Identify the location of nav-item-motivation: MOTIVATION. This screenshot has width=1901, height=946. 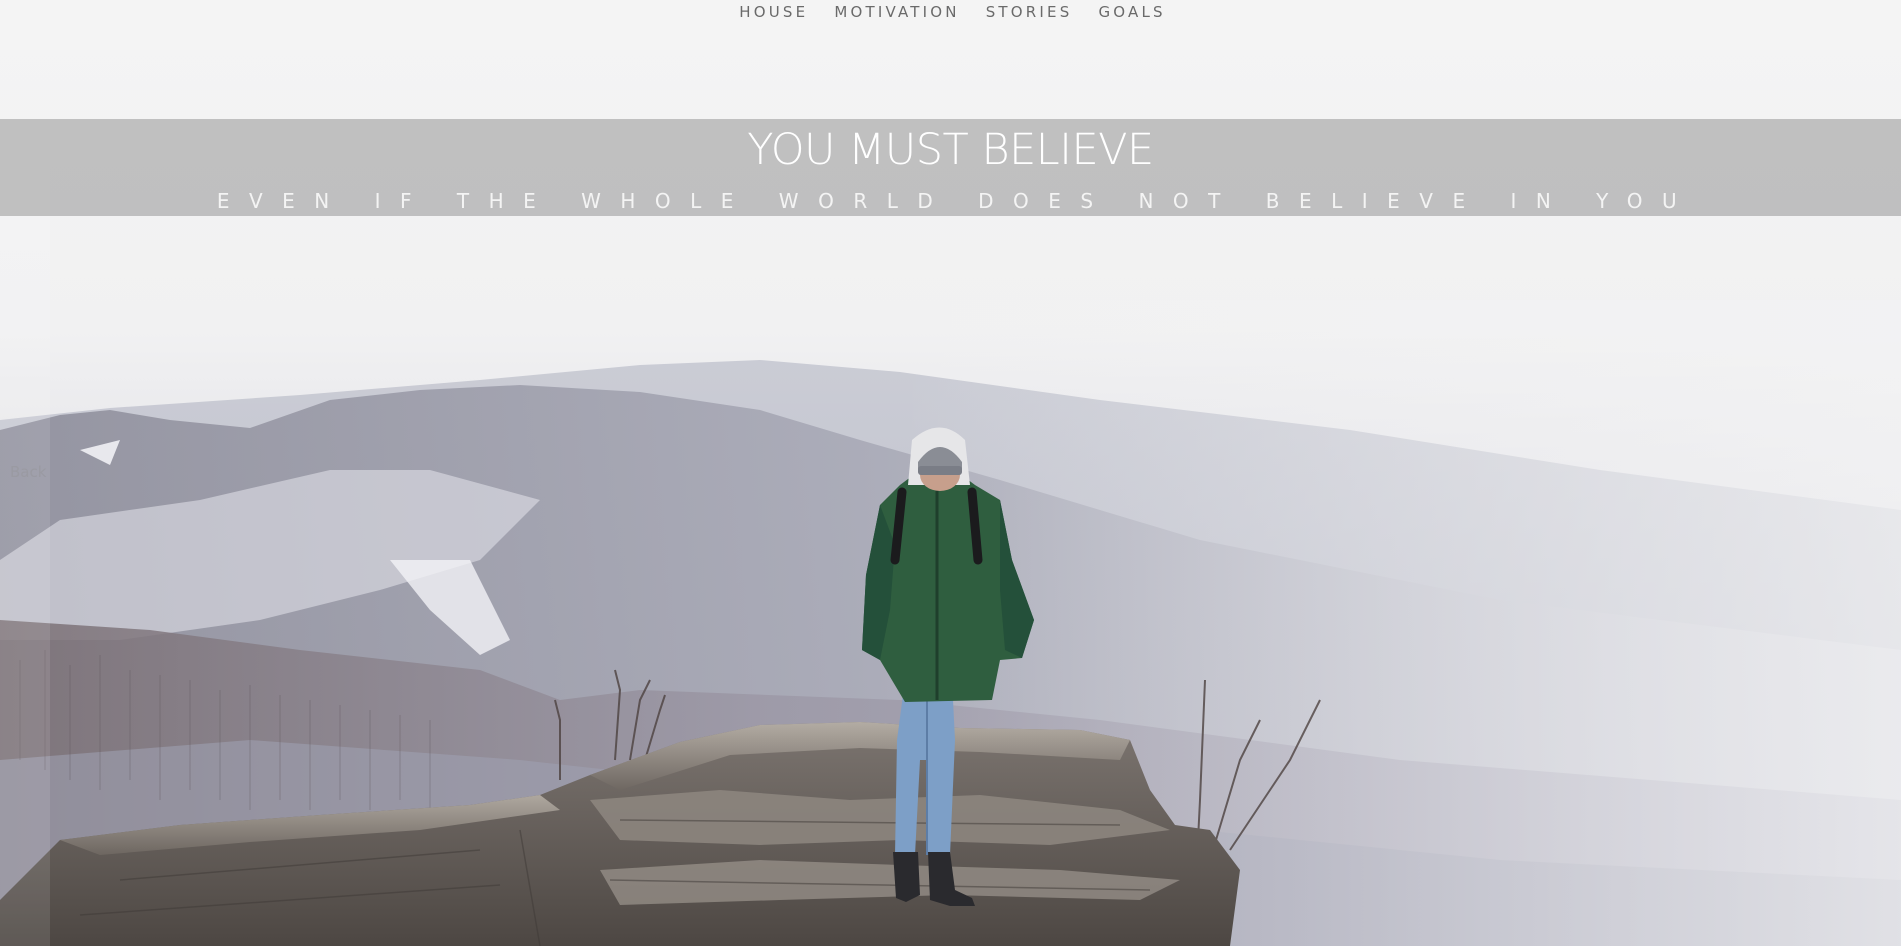
(896, 12).